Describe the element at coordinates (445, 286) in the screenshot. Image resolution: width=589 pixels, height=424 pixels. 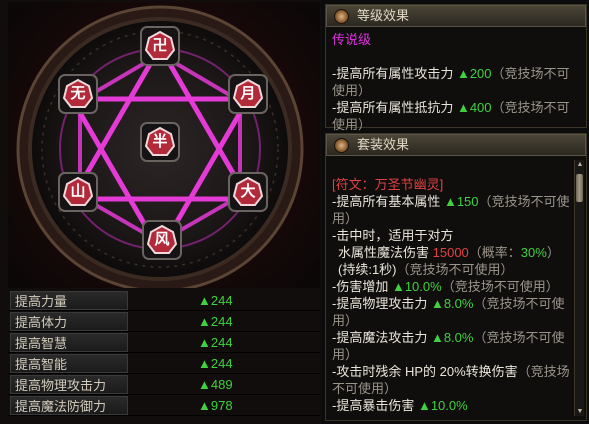
I see `set-effect-line: -伤害增加 ▲10.0%（竞技场不可使用）` at that location.